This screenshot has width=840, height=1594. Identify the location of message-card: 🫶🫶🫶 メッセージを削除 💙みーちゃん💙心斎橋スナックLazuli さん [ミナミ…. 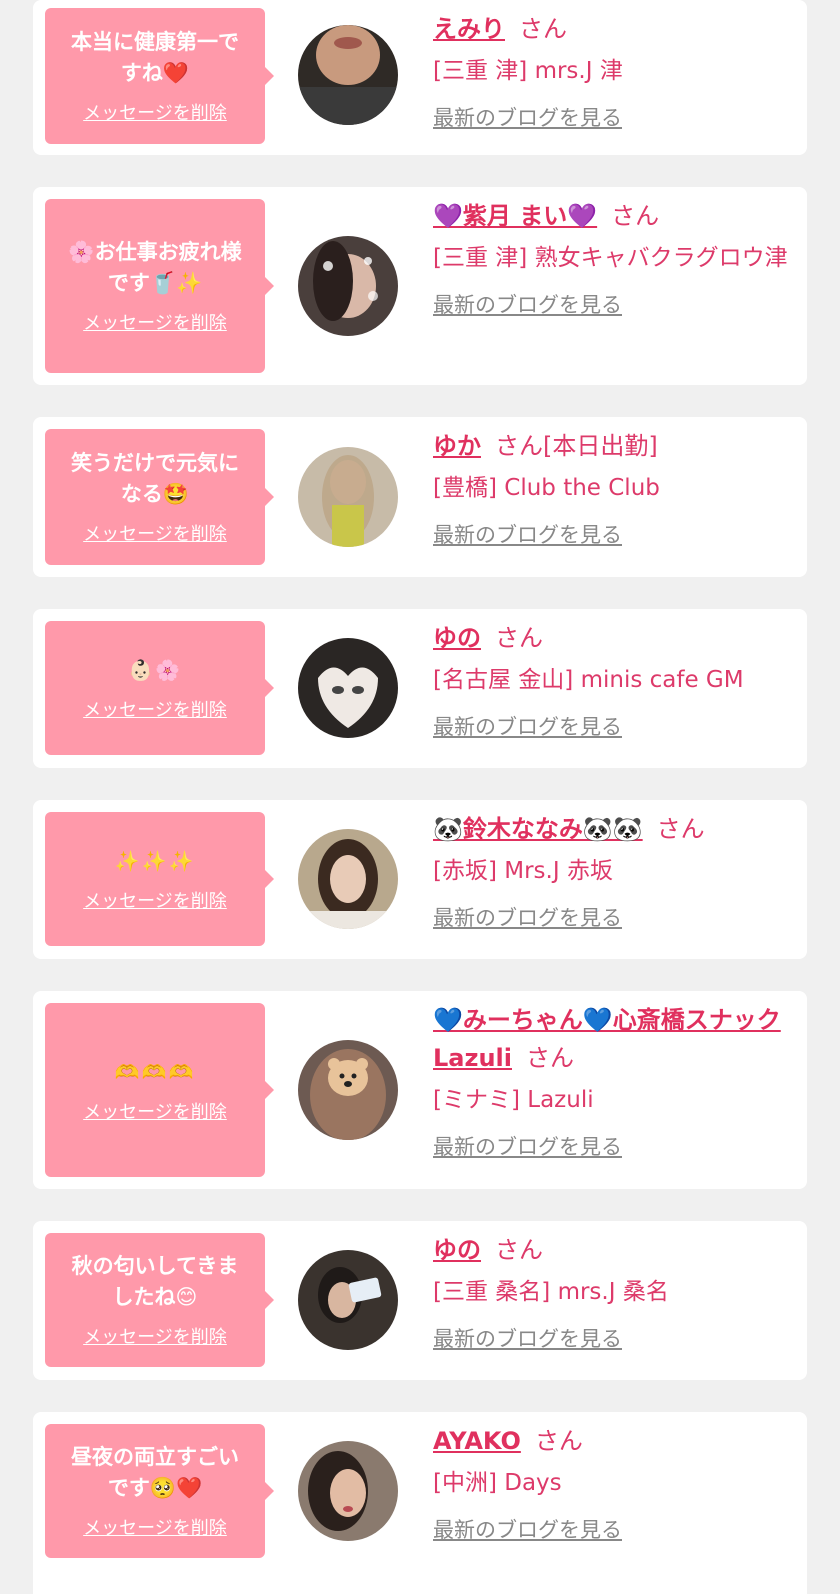
(420, 1090).